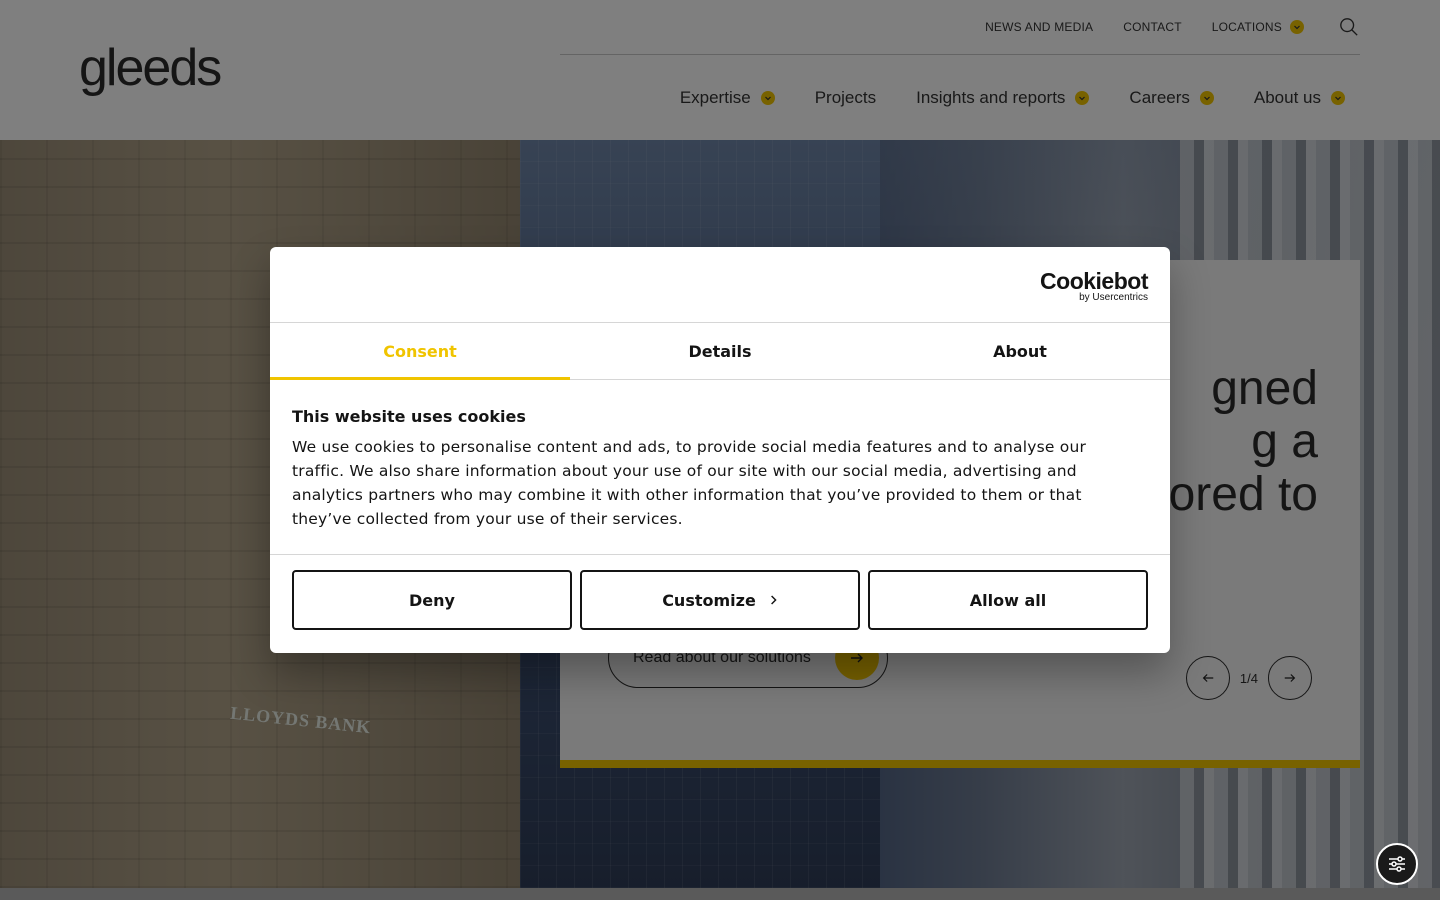  What do you see at coordinates (1113, 297) in the screenshot?
I see `cookiebot-sub: by Usercentrics` at bounding box center [1113, 297].